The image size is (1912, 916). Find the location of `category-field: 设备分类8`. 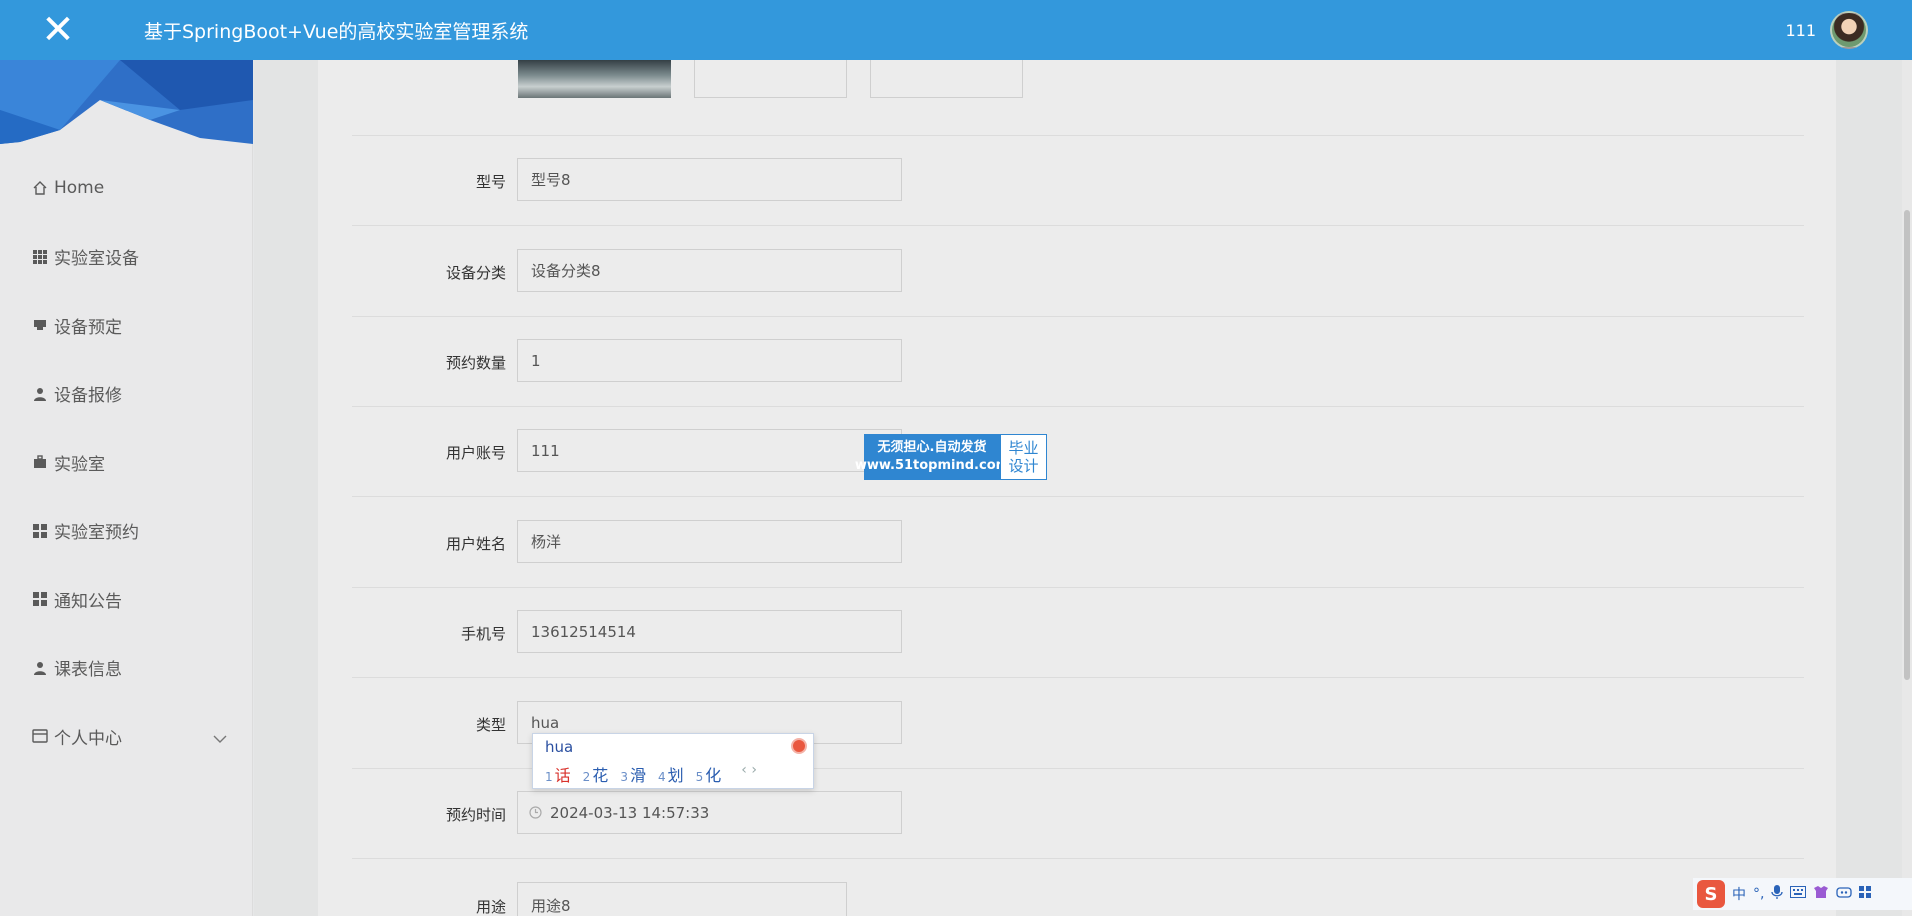

category-field: 设备分类8 is located at coordinates (709, 270).